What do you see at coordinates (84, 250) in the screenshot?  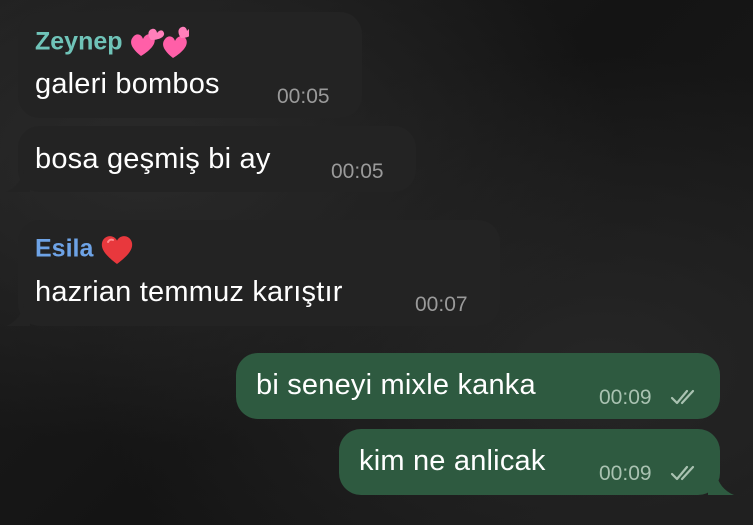 I see `sender-name: Esila` at bounding box center [84, 250].